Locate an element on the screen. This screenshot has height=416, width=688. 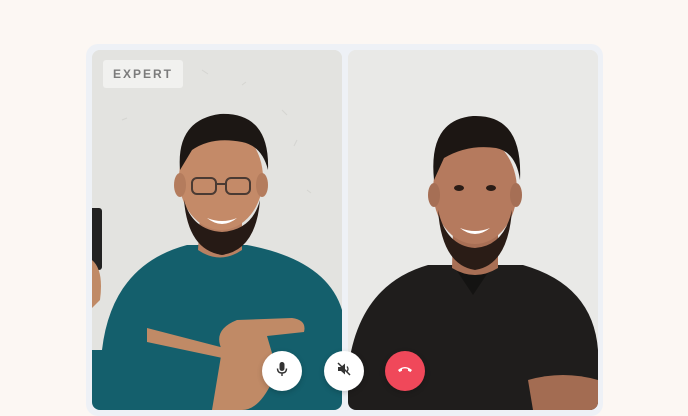
expert-badge: EXPERT is located at coordinates (143, 74).